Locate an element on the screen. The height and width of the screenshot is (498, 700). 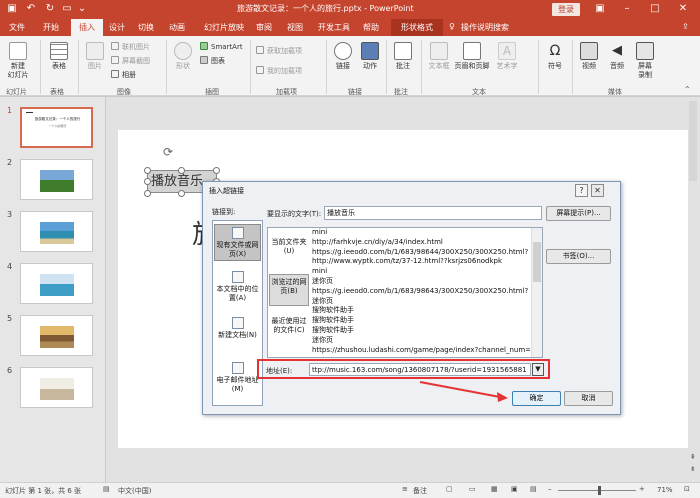
tab-developer: 开发工具 is located at coordinates (334, 27).